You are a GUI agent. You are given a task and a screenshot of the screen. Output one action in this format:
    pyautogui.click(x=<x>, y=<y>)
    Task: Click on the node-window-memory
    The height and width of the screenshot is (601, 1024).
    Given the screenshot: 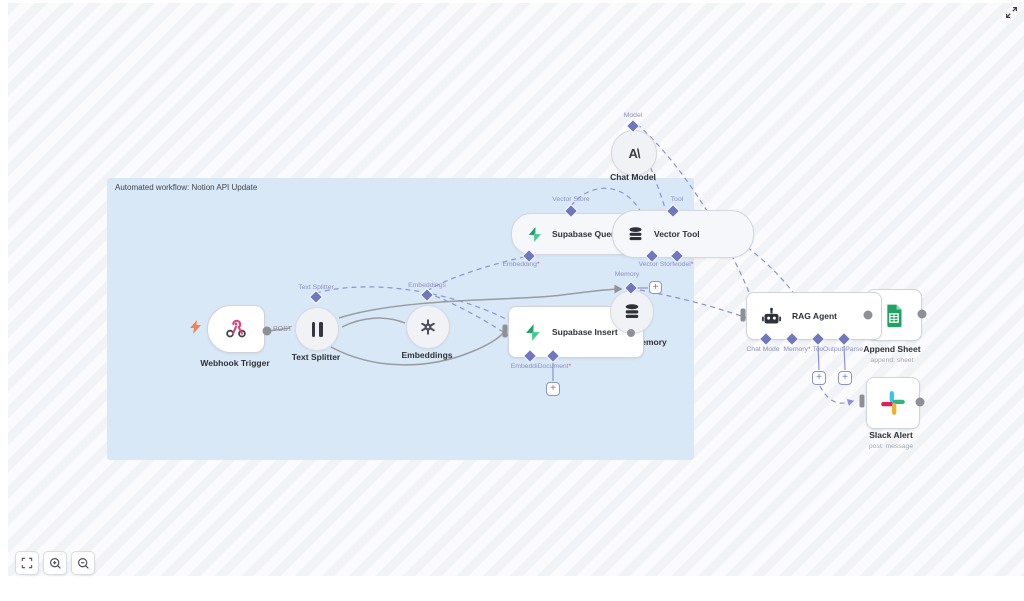 What is the action you would take?
    pyautogui.click(x=632, y=312)
    